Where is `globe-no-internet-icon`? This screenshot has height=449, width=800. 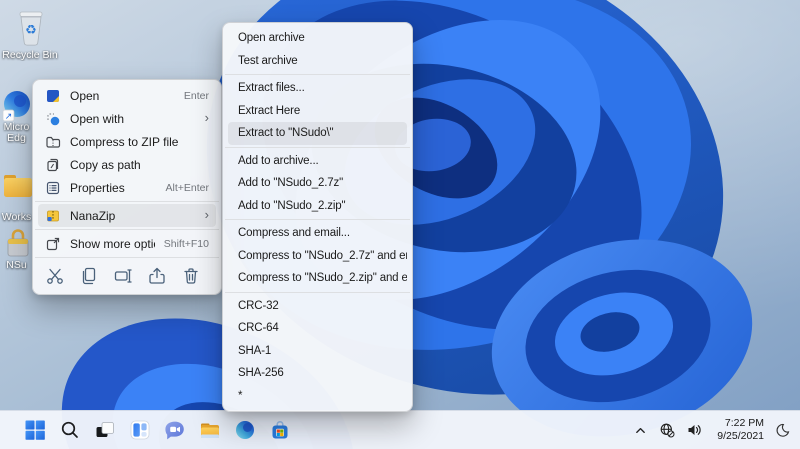
globe-no-internet-icon is located at coordinates (667, 430).